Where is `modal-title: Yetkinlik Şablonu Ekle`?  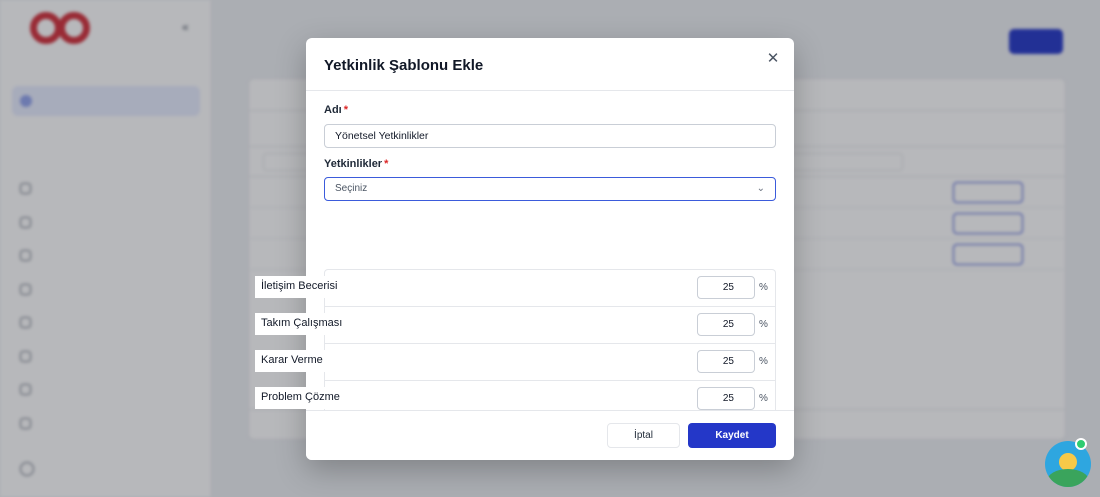
modal-title: Yetkinlik Şablonu Ekle is located at coordinates (404, 65).